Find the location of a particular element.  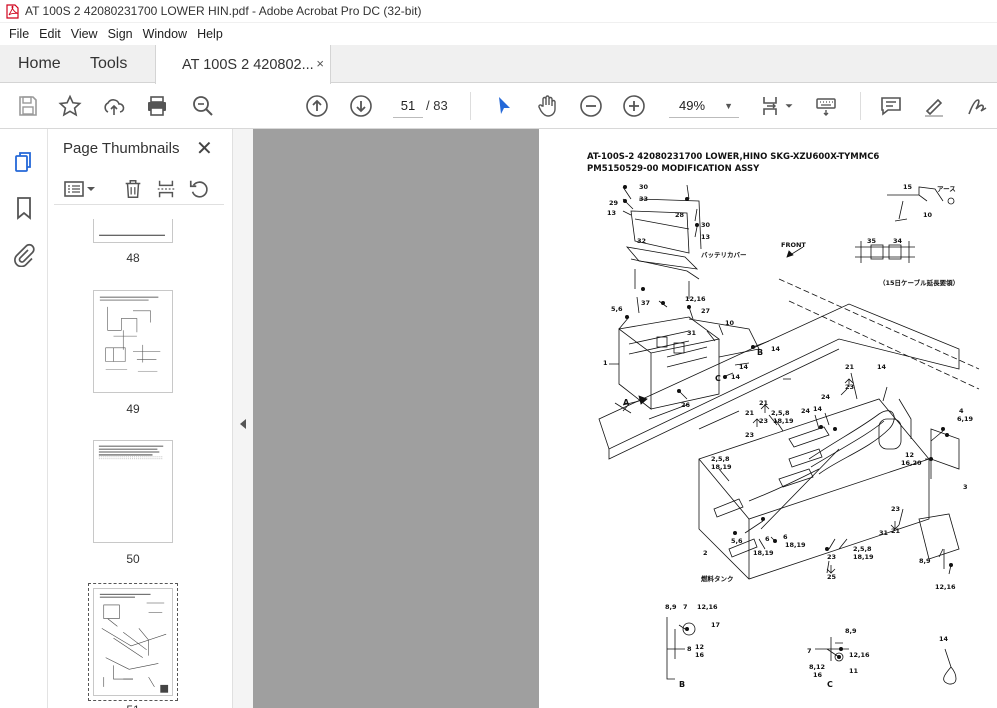

prev-page-icon is located at coordinates (317, 106).